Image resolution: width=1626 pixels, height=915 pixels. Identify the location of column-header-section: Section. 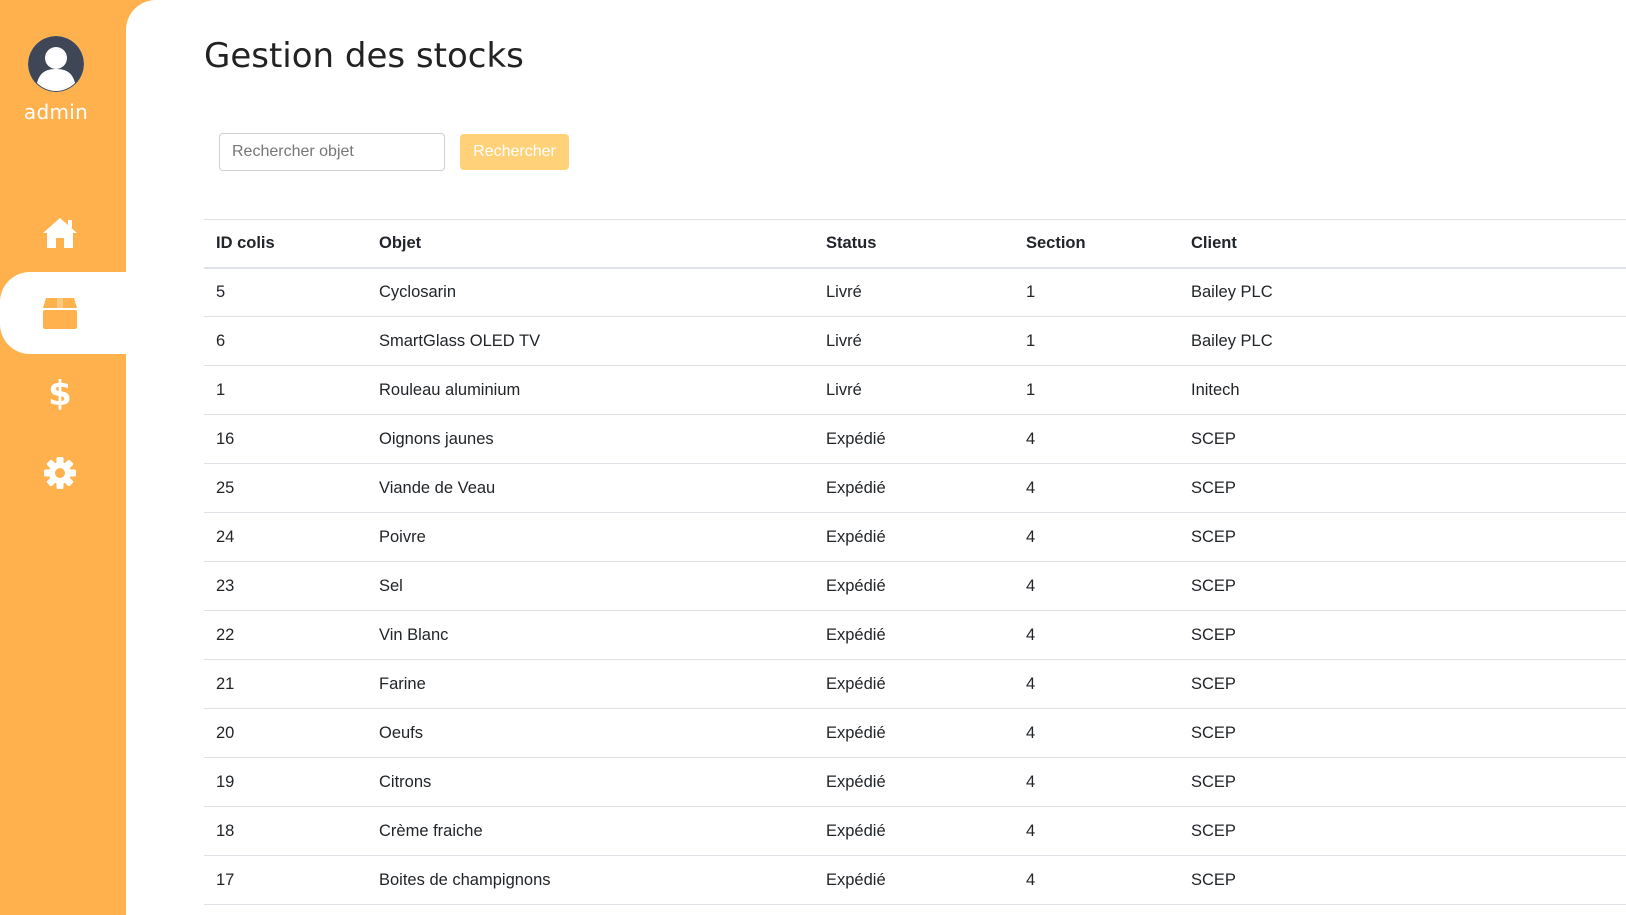
(1096, 244).